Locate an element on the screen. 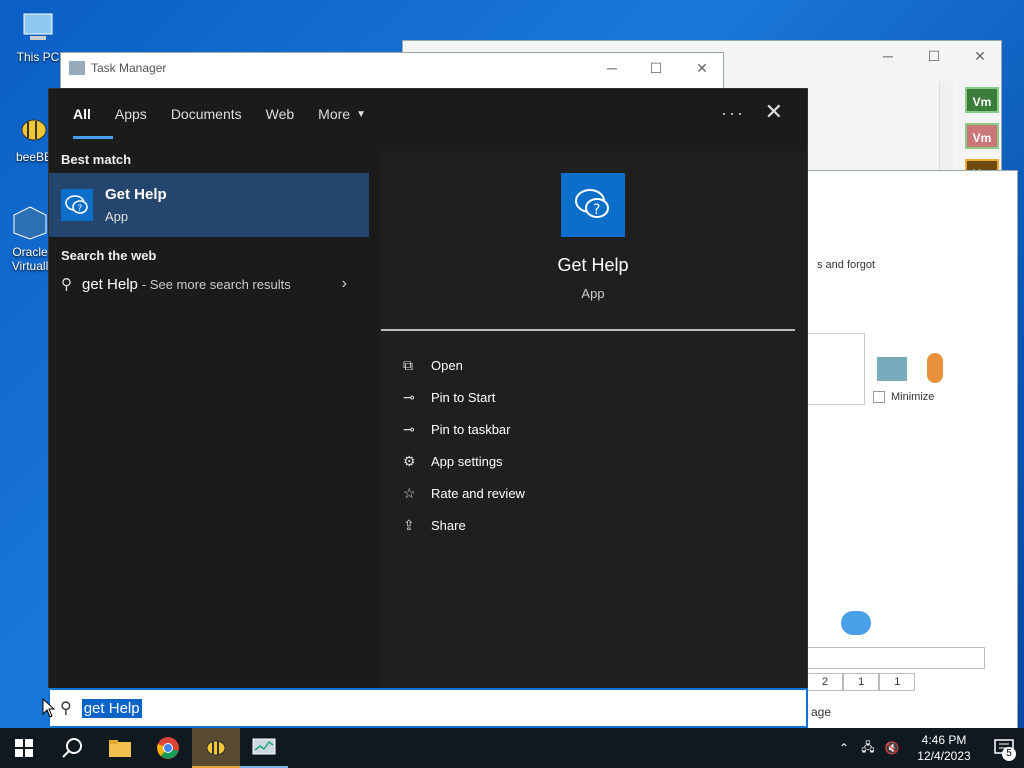  desktop-icon-this-pc: This PC is located at coordinates (38, 37).